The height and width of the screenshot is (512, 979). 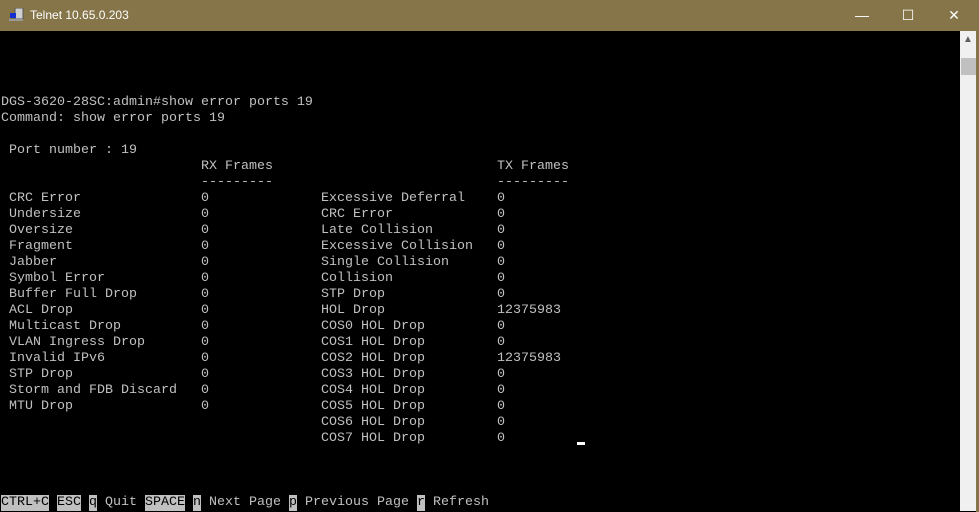 I want to click on rx-counter-label: VLAN Ingress Drop, so click(x=77, y=342).